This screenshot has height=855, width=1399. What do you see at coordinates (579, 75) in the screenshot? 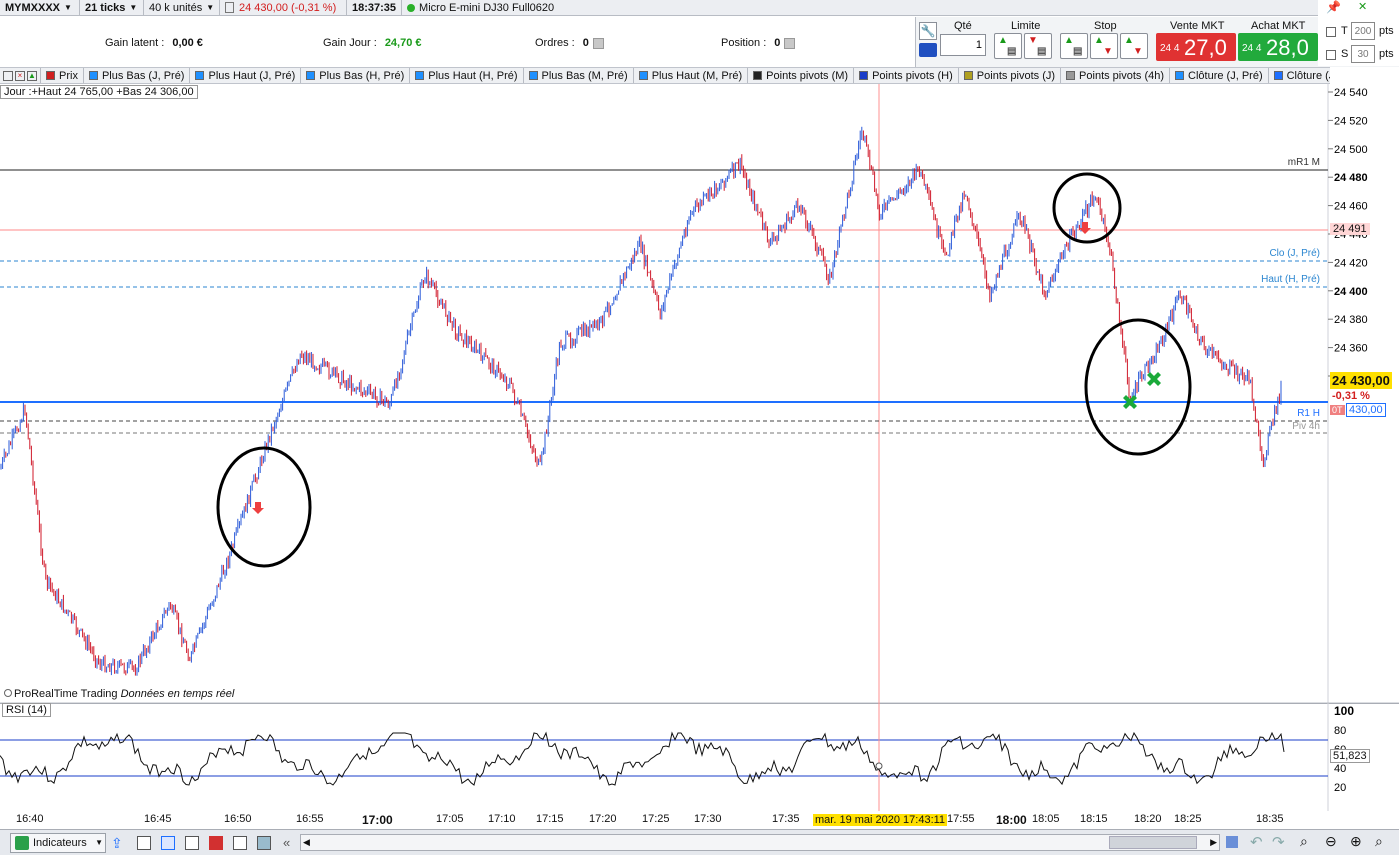
I see `legend-item: Plus Bas (M, Pré)` at bounding box center [579, 75].